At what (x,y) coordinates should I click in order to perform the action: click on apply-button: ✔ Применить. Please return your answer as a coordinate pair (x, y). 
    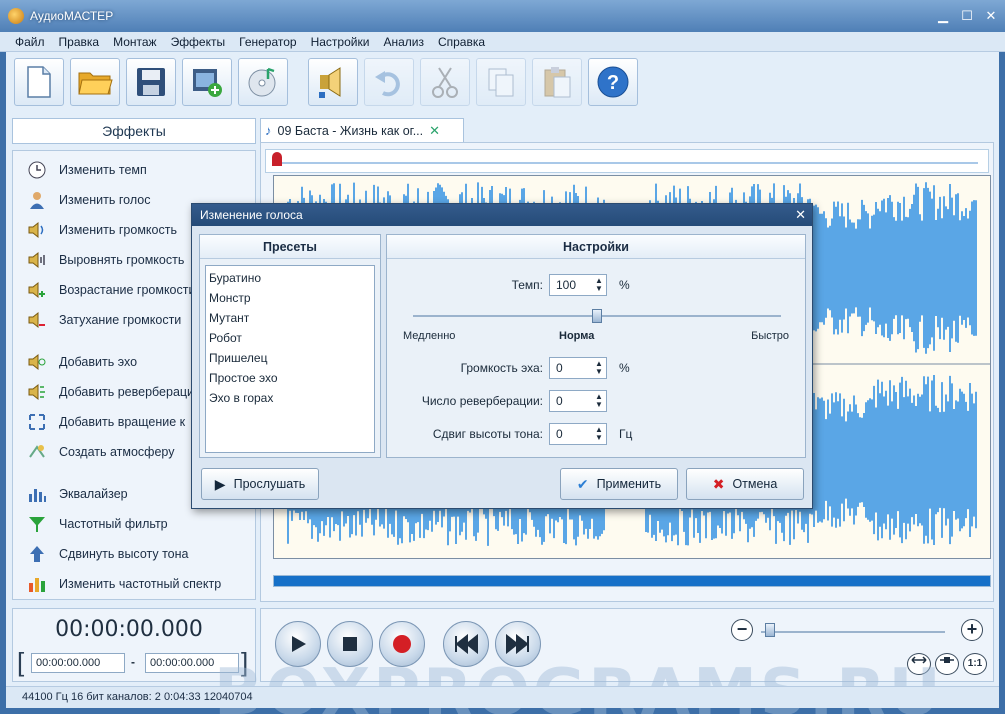
    Looking at the image, I should click on (619, 484).